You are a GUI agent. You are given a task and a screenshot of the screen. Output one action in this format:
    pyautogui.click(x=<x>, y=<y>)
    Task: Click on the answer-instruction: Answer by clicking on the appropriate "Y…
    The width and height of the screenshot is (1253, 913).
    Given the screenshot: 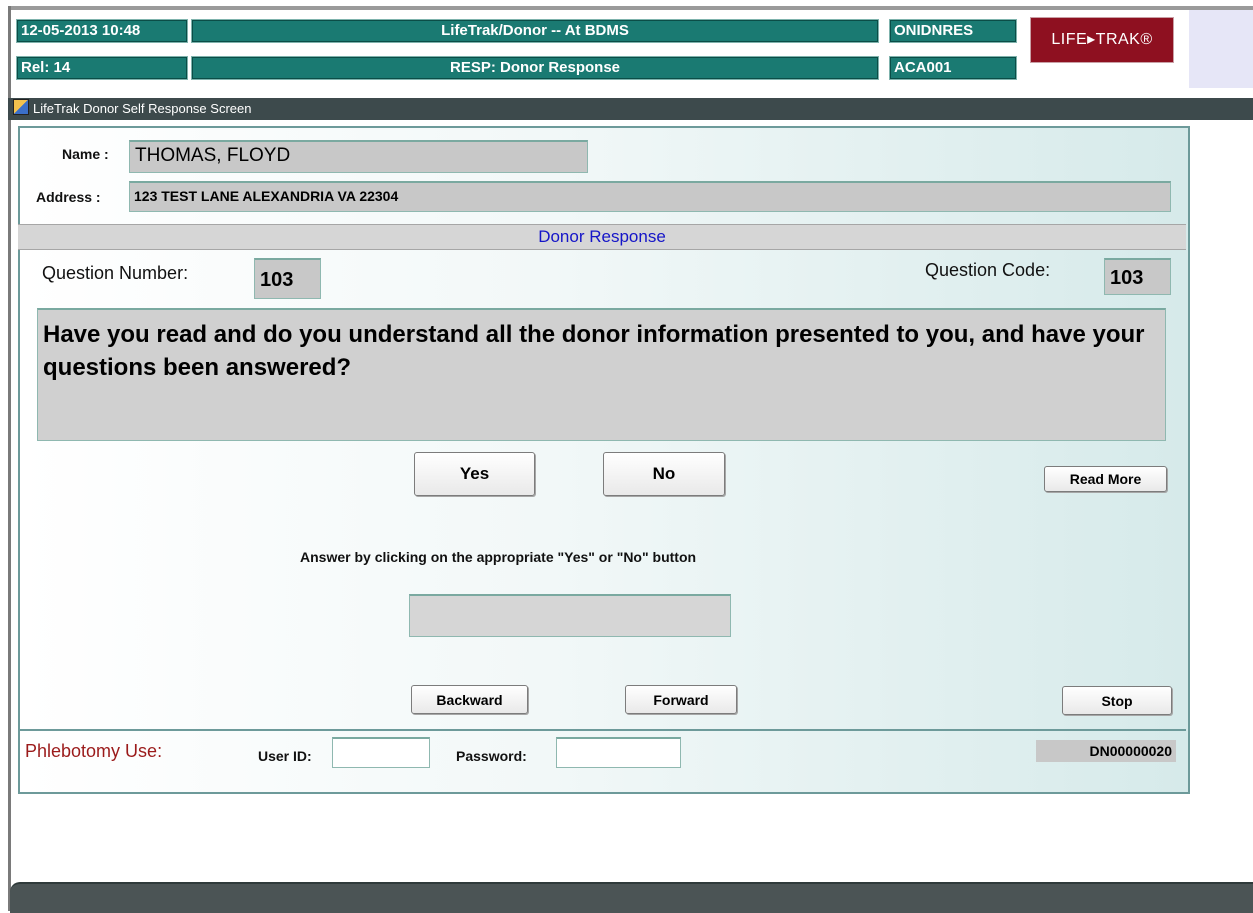 What is the action you would take?
    pyautogui.click(x=498, y=557)
    